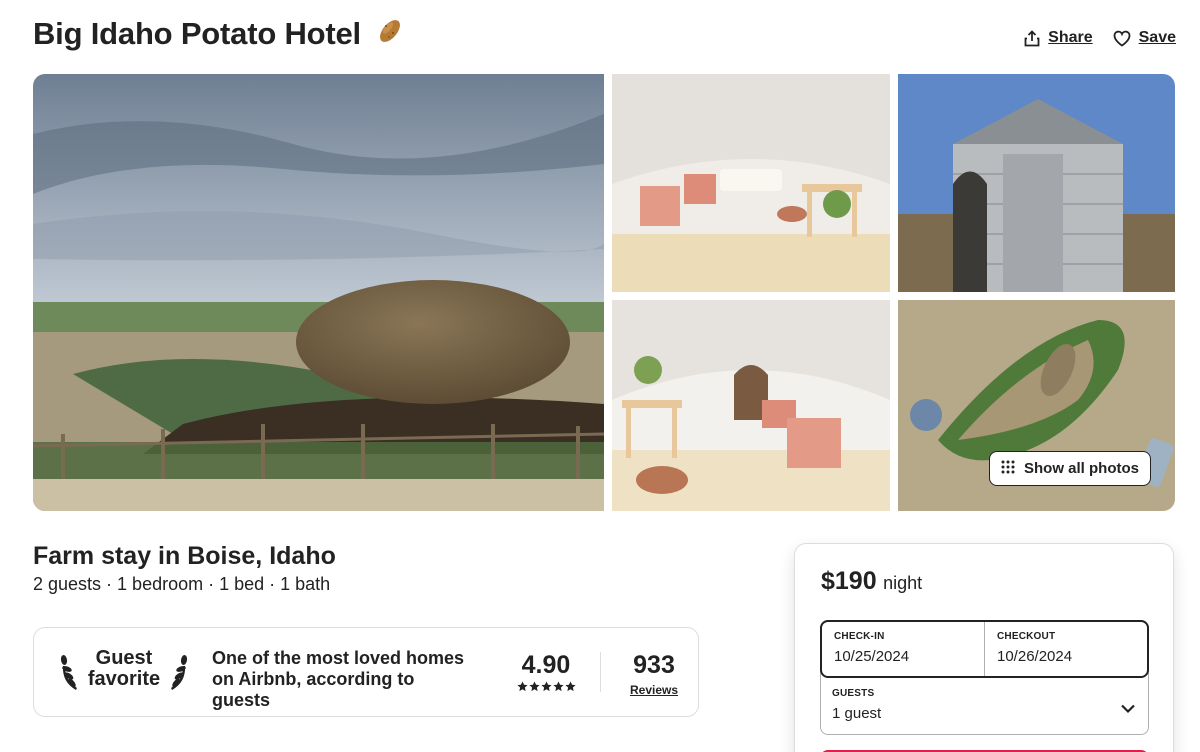 This screenshot has height=752, width=1200. Describe the element at coordinates (124, 658) in the screenshot. I see `guest-favorite-line1: Guest` at that location.